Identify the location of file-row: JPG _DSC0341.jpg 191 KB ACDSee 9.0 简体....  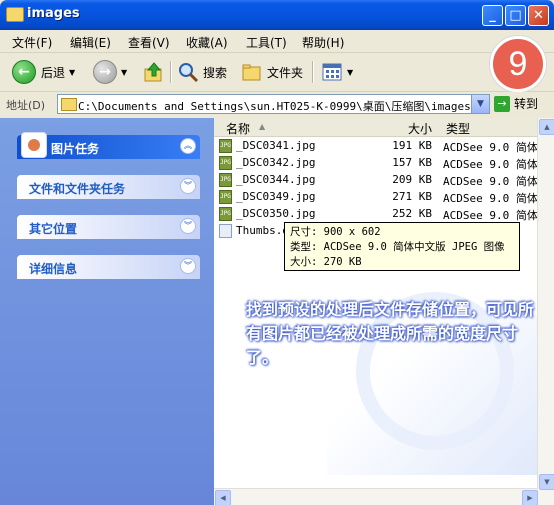
(384, 146).